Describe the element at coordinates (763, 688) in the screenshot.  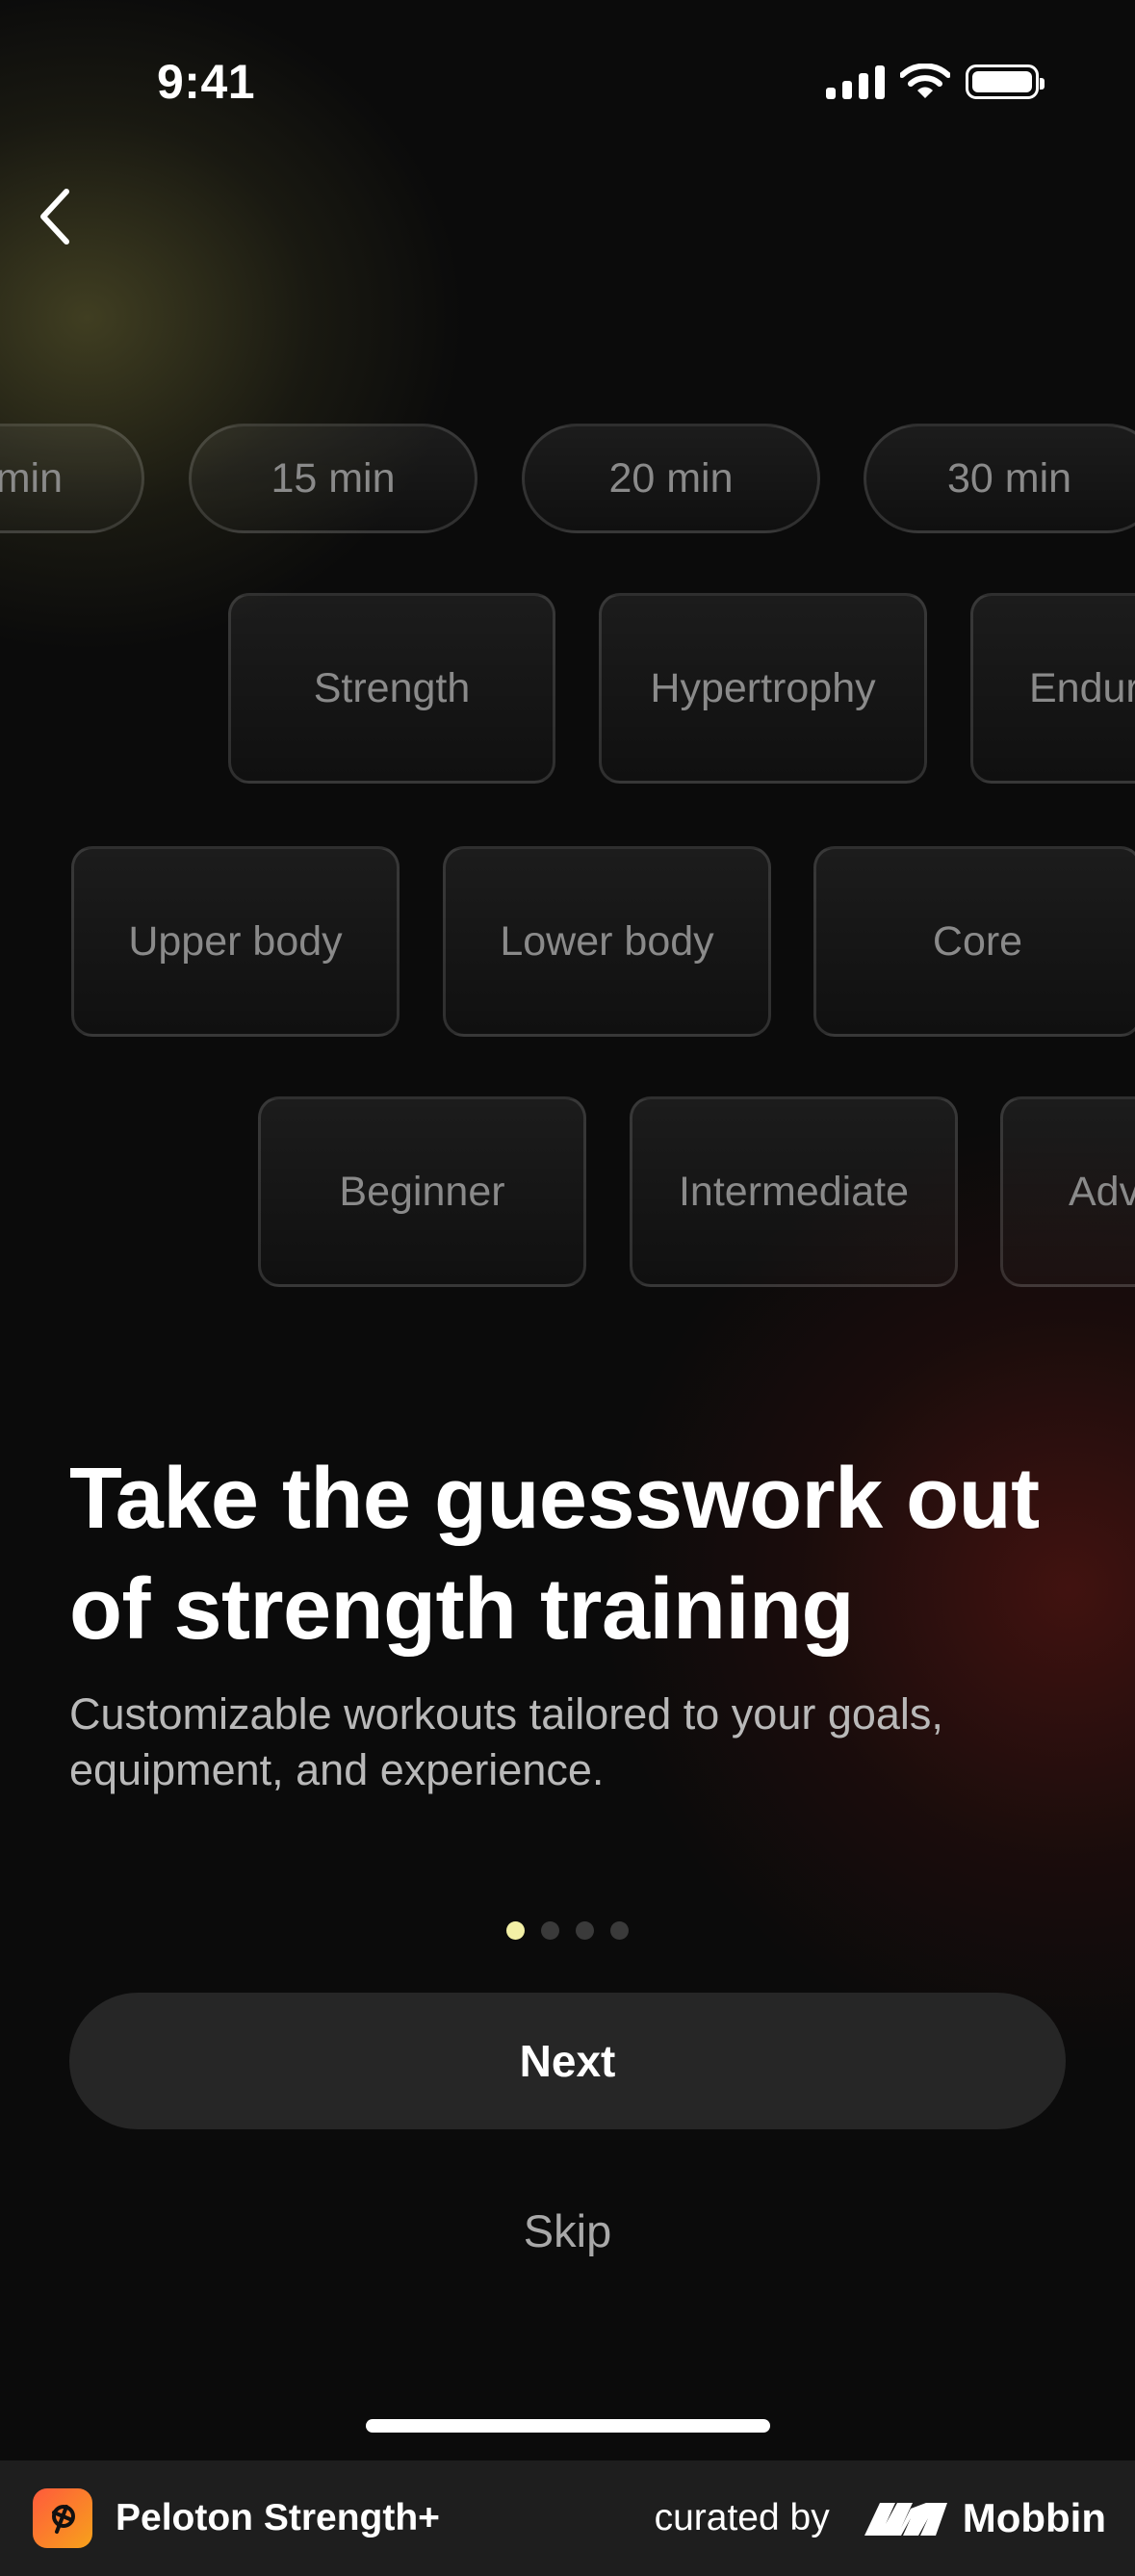
I see `chip-goal: Hypertrophy` at that location.